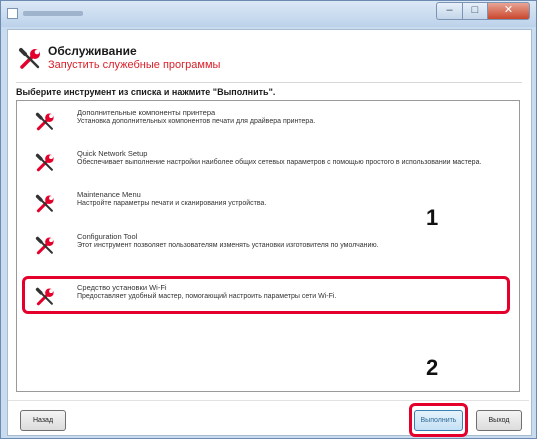 The width and height of the screenshot is (537, 439). Describe the element at coordinates (146, 112) in the screenshot. I see `list-item-title: Дополнительные компоненты принтера` at that location.